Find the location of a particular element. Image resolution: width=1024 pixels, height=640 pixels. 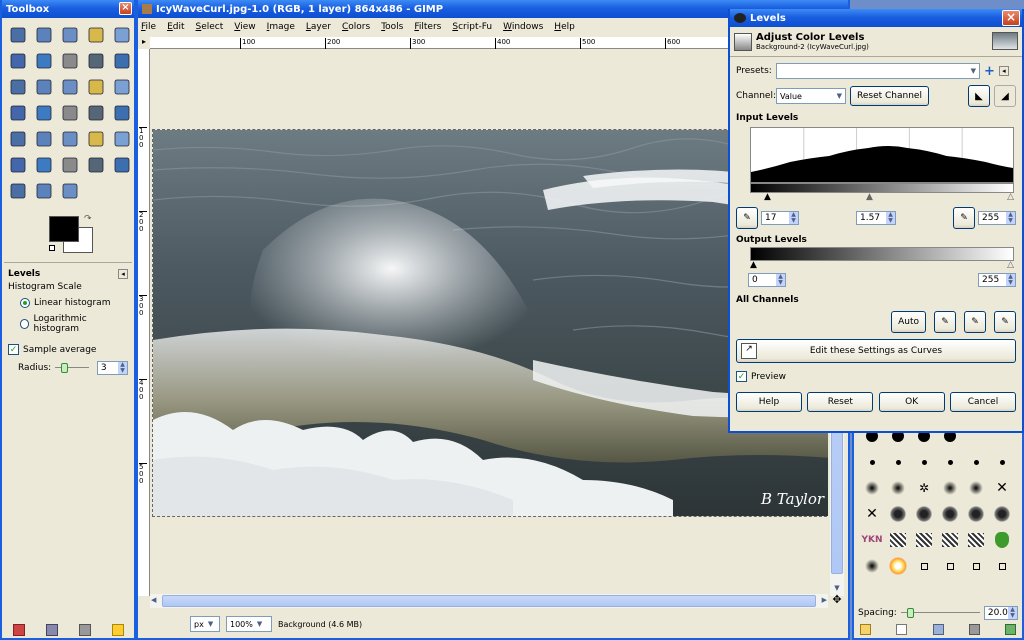

menu-view: View is located at coordinates (244, 27).